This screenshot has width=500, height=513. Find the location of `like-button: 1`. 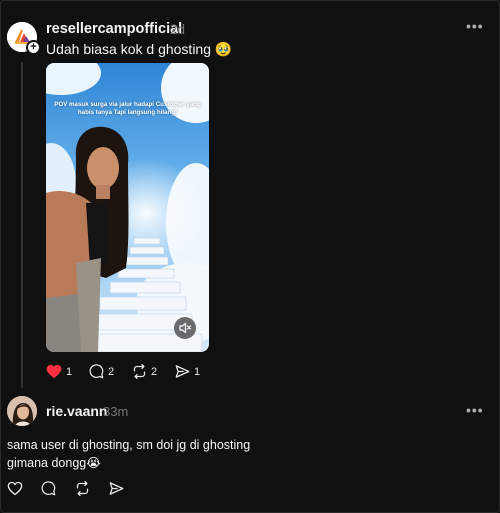

like-button: 1 is located at coordinates (59, 371).